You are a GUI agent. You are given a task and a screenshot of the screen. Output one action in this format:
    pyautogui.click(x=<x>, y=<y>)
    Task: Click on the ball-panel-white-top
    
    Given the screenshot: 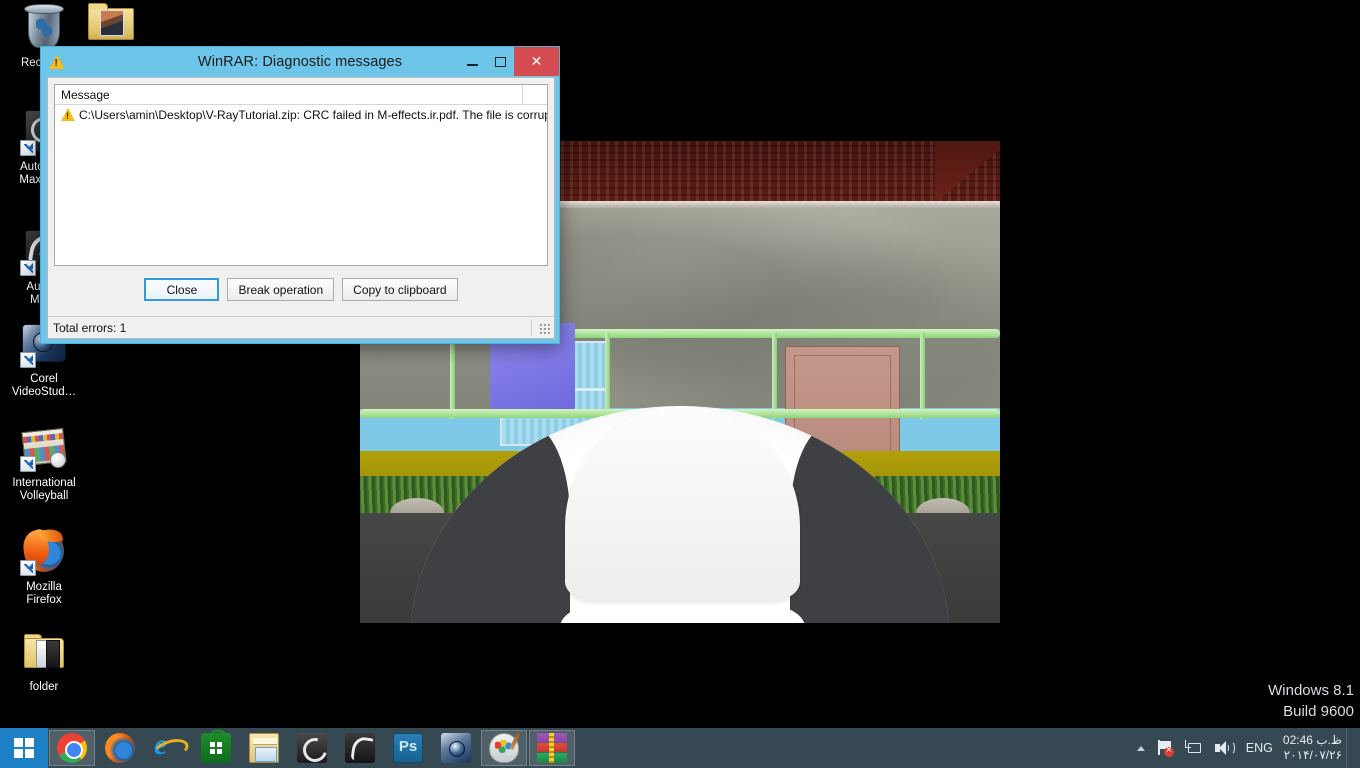 What is the action you would take?
    pyautogui.click(x=682, y=503)
    